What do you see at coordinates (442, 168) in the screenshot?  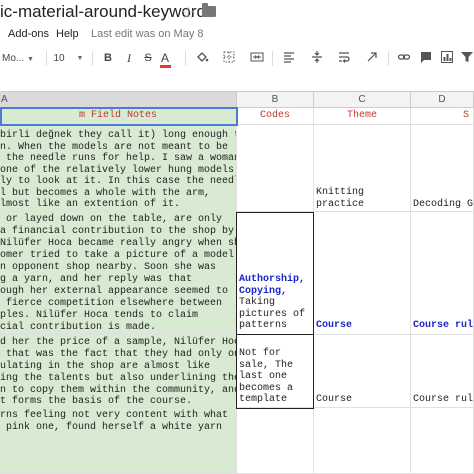 I see `cell-d2: Decoding Ge` at bounding box center [442, 168].